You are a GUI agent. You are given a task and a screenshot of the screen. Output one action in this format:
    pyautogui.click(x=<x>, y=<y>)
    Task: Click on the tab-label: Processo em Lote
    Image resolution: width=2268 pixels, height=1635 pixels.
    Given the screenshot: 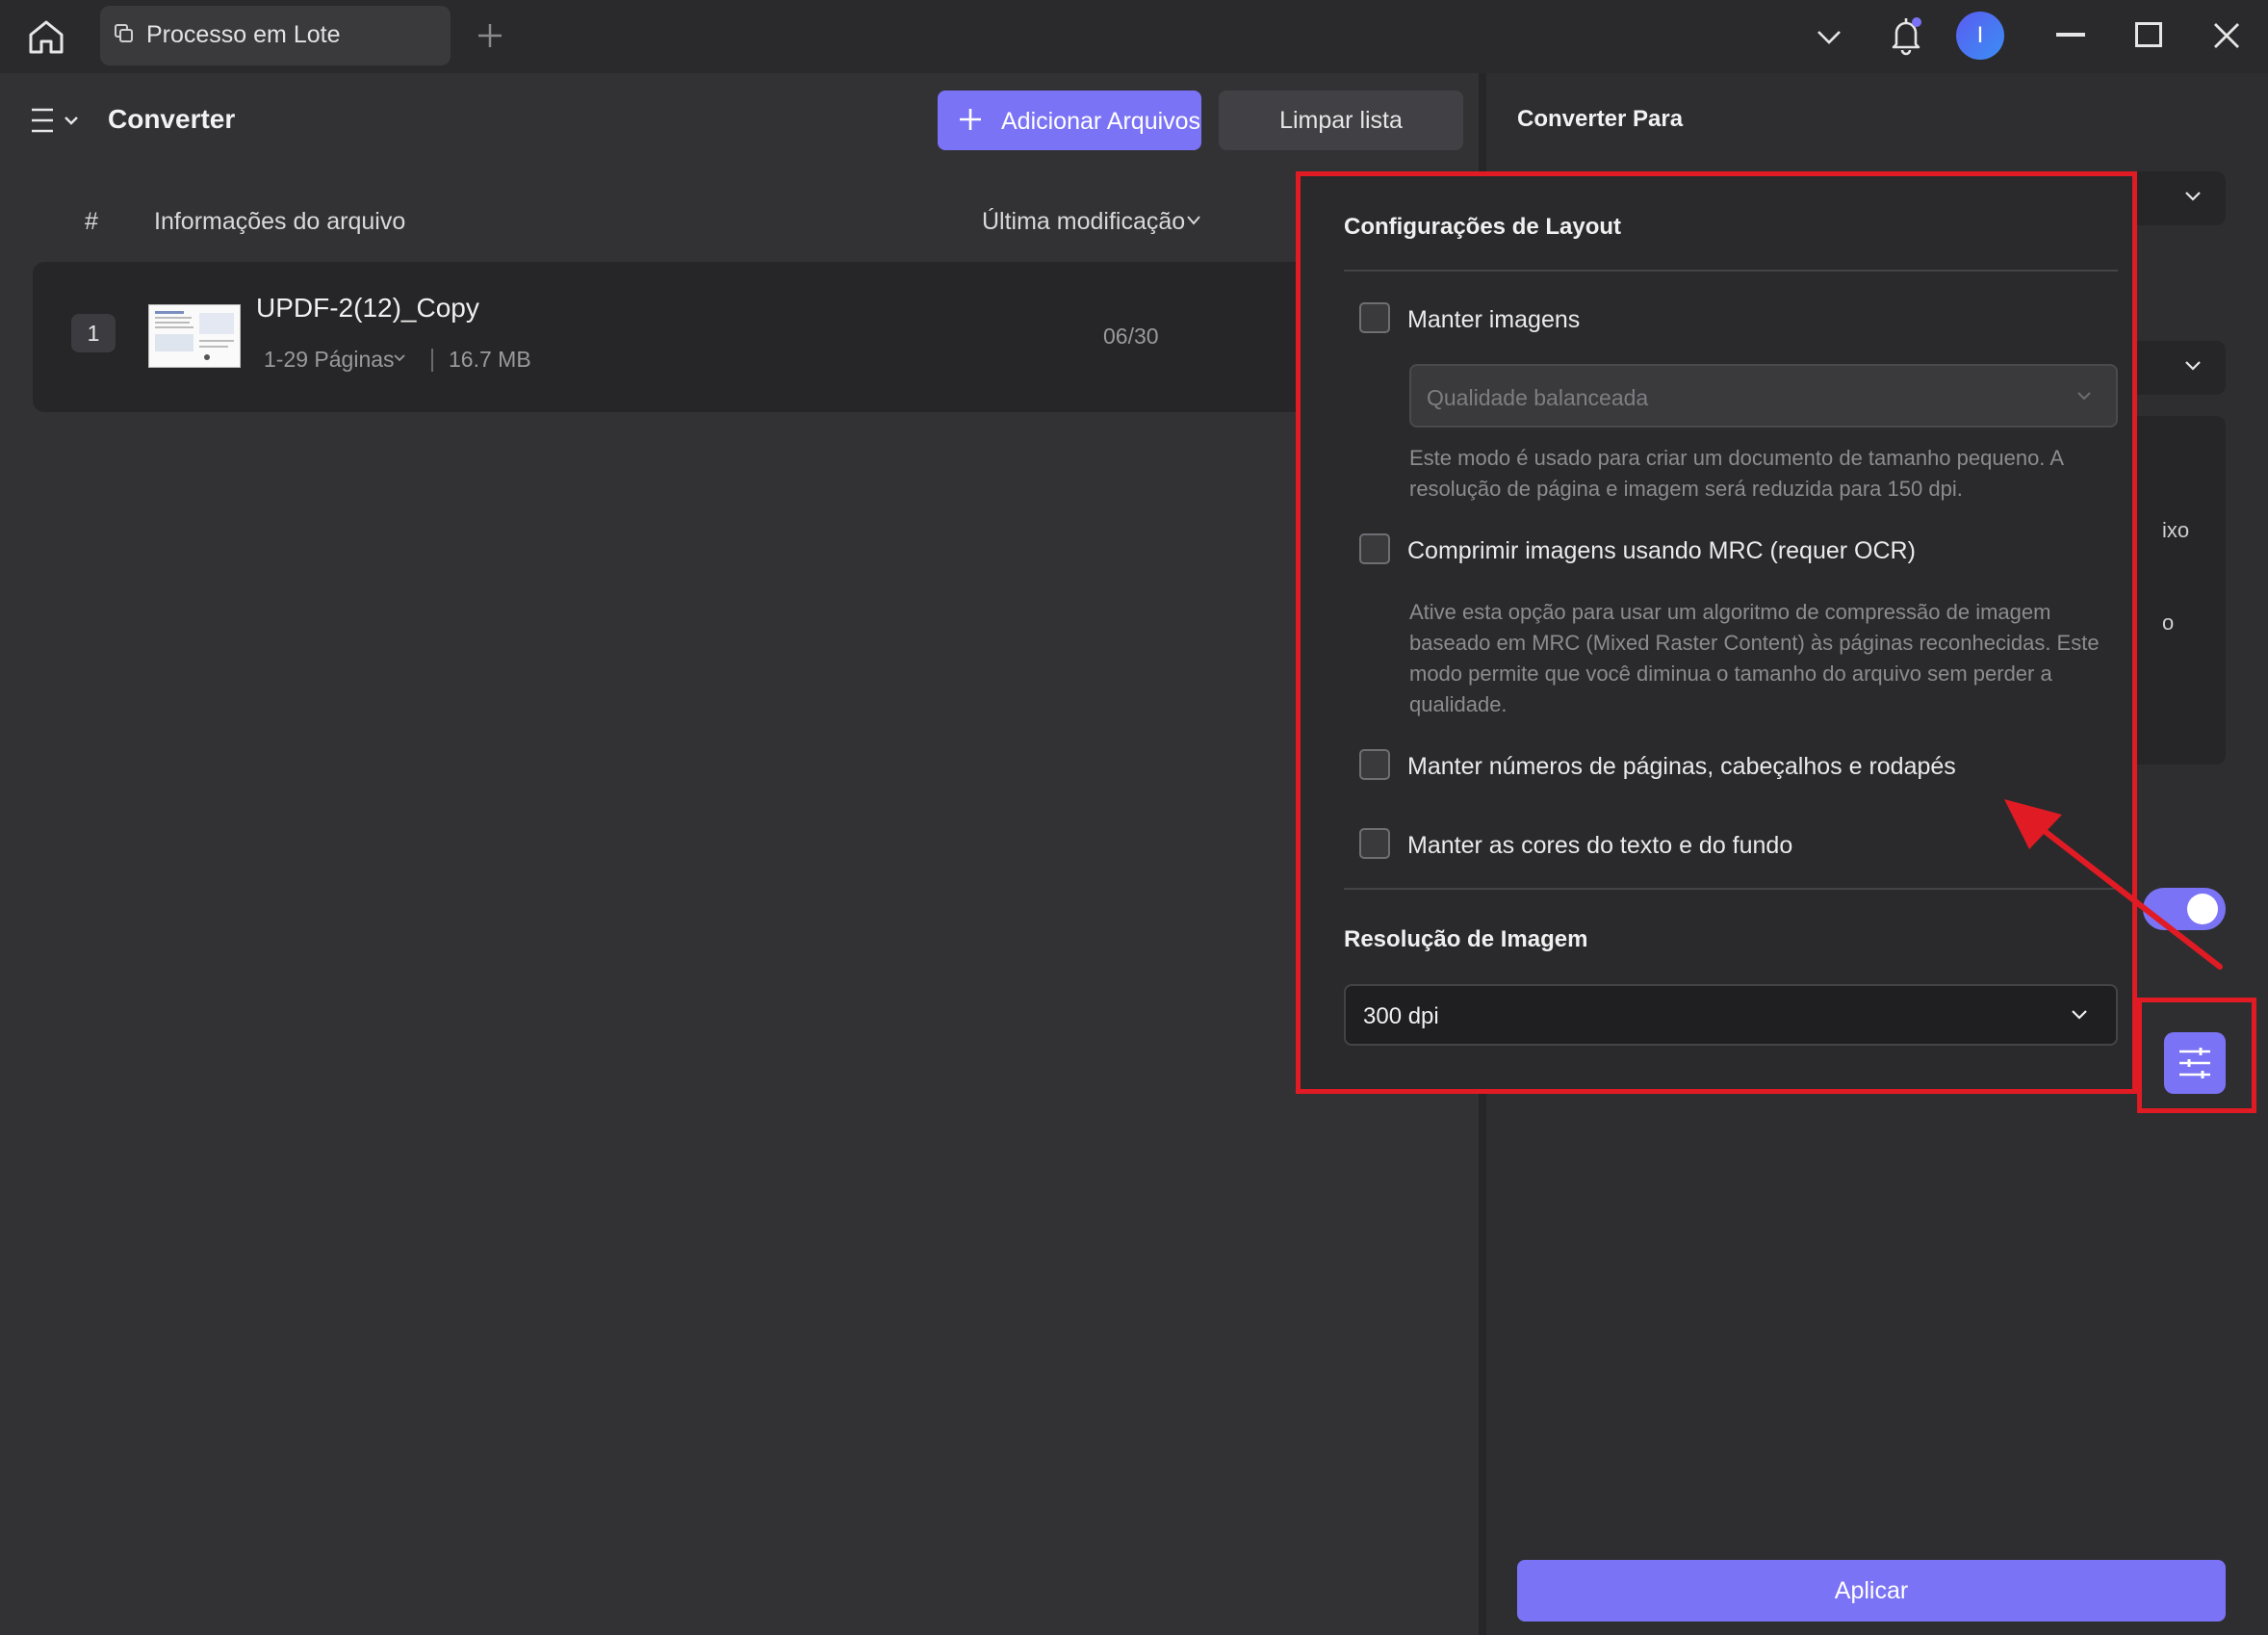 What is the action you would take?
    pyautogui.click(x=244, y=34)
    